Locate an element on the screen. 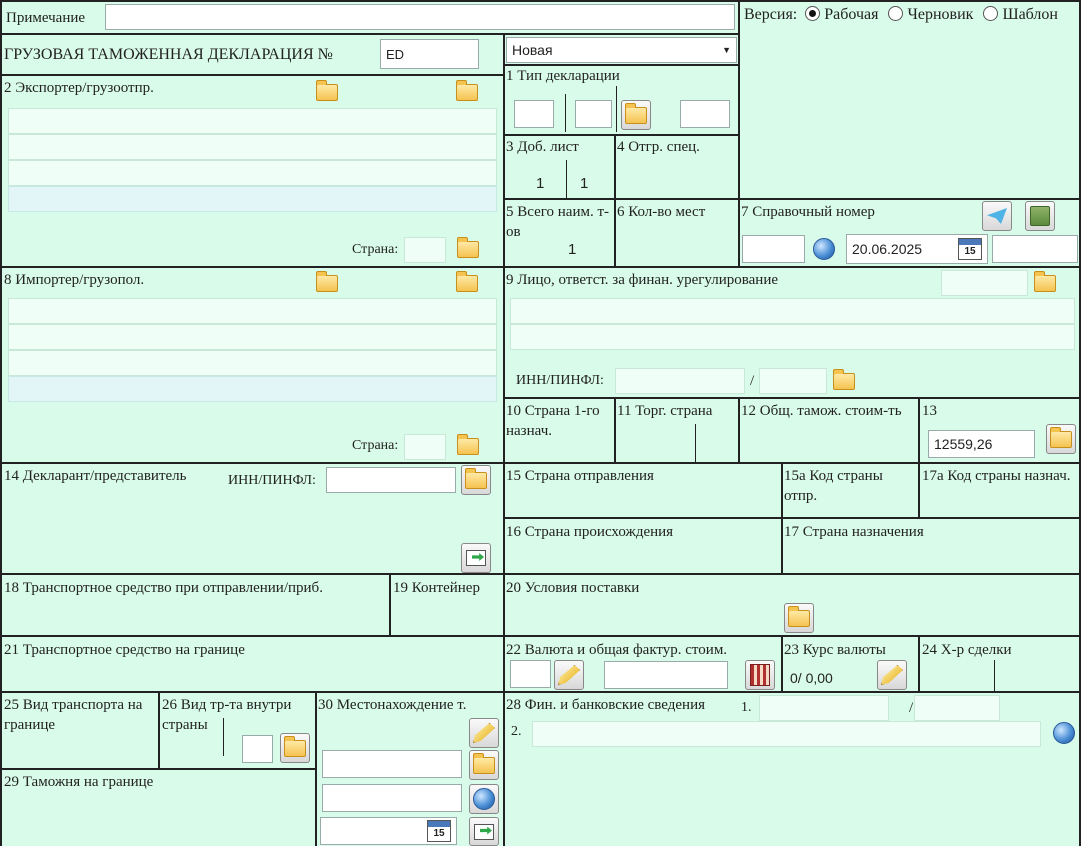 This screenshot has width=1081, height=846. archive-button is located at coordinates (1040, 216).